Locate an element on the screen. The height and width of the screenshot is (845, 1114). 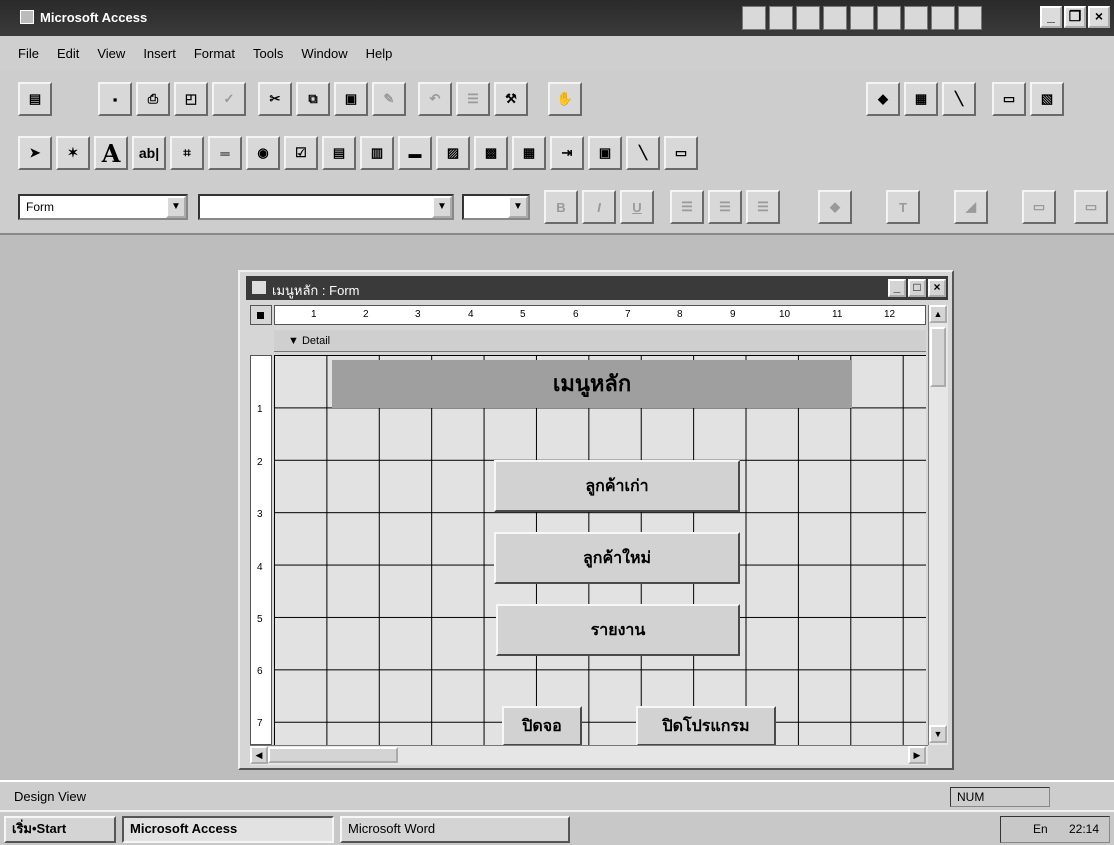
save-icon: ▪ is located at coordinates (115, 99).